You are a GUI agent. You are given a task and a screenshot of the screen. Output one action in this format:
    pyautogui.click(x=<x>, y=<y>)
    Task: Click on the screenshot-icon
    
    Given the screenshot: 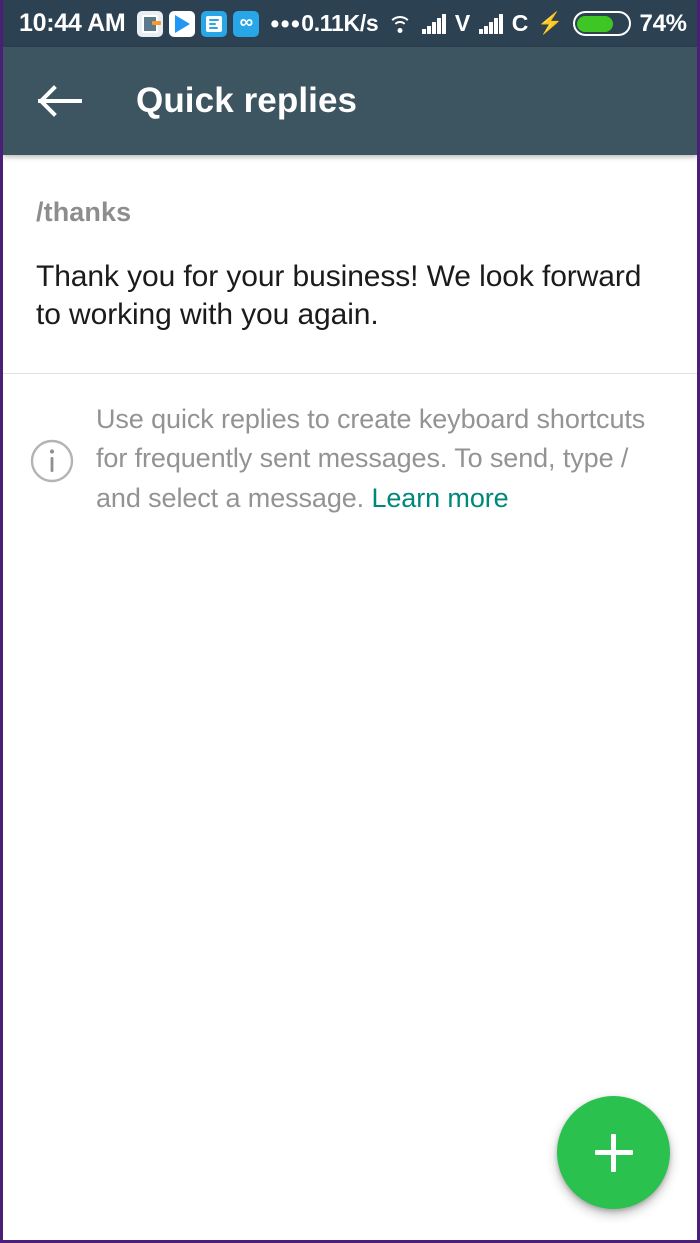 What is the action you would take?
    pyautogui.click(x=150, y=23)
    